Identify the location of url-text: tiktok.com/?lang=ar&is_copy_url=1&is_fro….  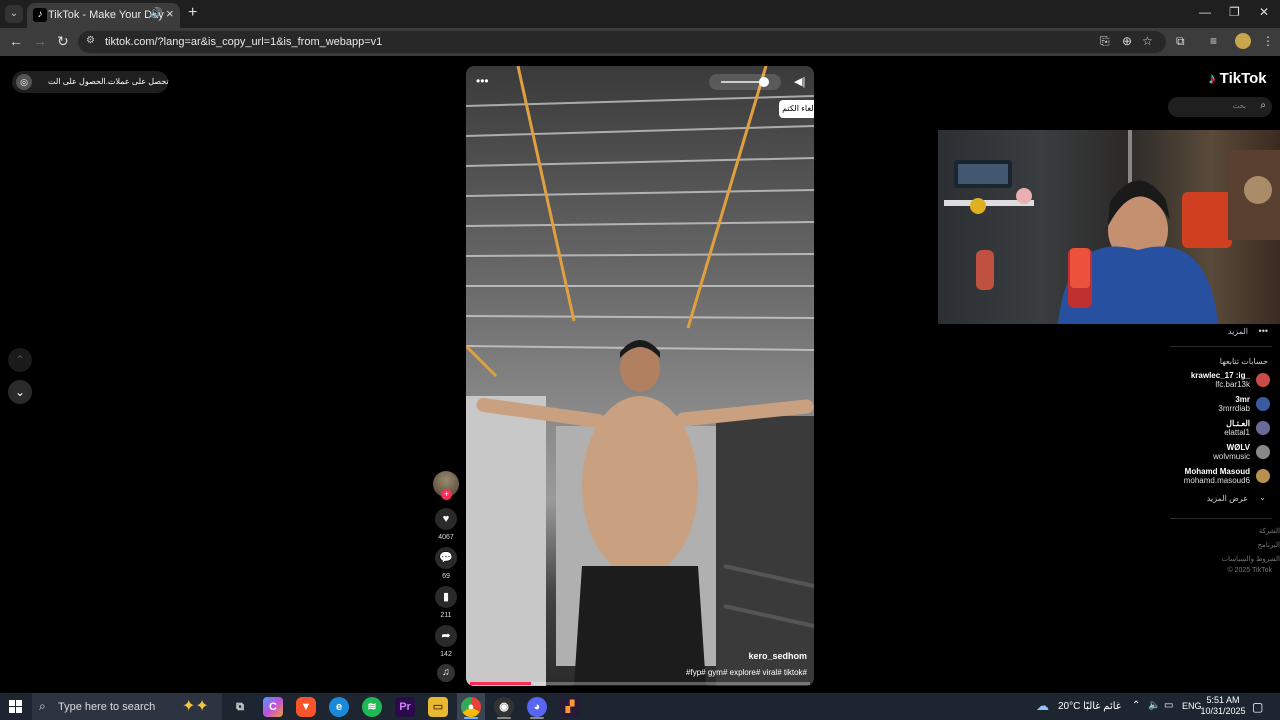
(243, 42).